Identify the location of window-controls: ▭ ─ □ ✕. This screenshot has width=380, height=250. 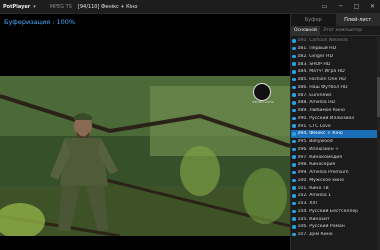
(348, 6).